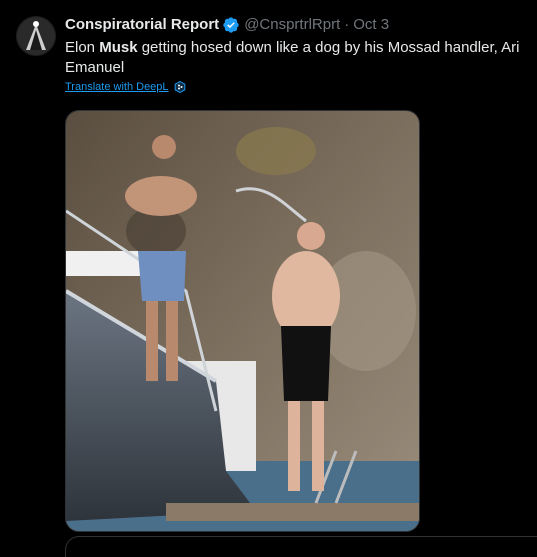  What do you see at coordinates (179, 87) in the screenshot?
I see `deepl-icon` at bounding box center [179, 87].